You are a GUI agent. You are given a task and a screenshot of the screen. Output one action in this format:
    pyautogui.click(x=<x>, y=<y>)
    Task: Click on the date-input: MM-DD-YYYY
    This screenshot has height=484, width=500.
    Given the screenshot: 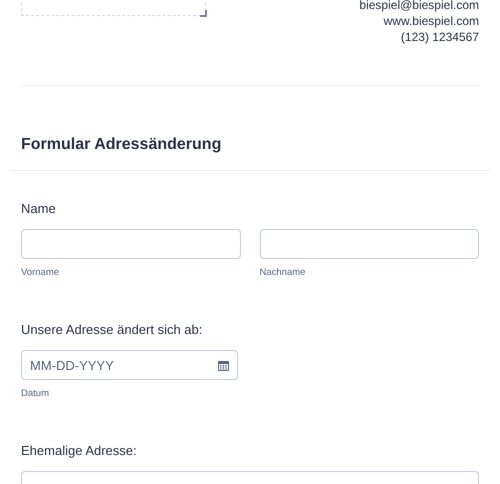 What is the action you would take?
    pyautogui.click(x=129, y=365)
    